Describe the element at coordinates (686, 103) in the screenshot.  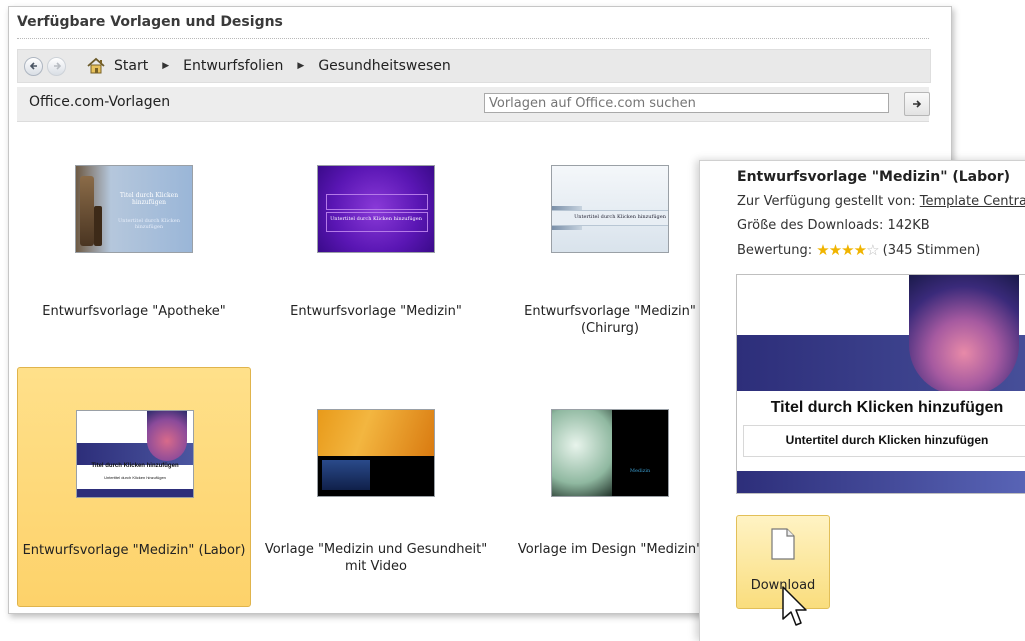
I see `search-input` at that location.